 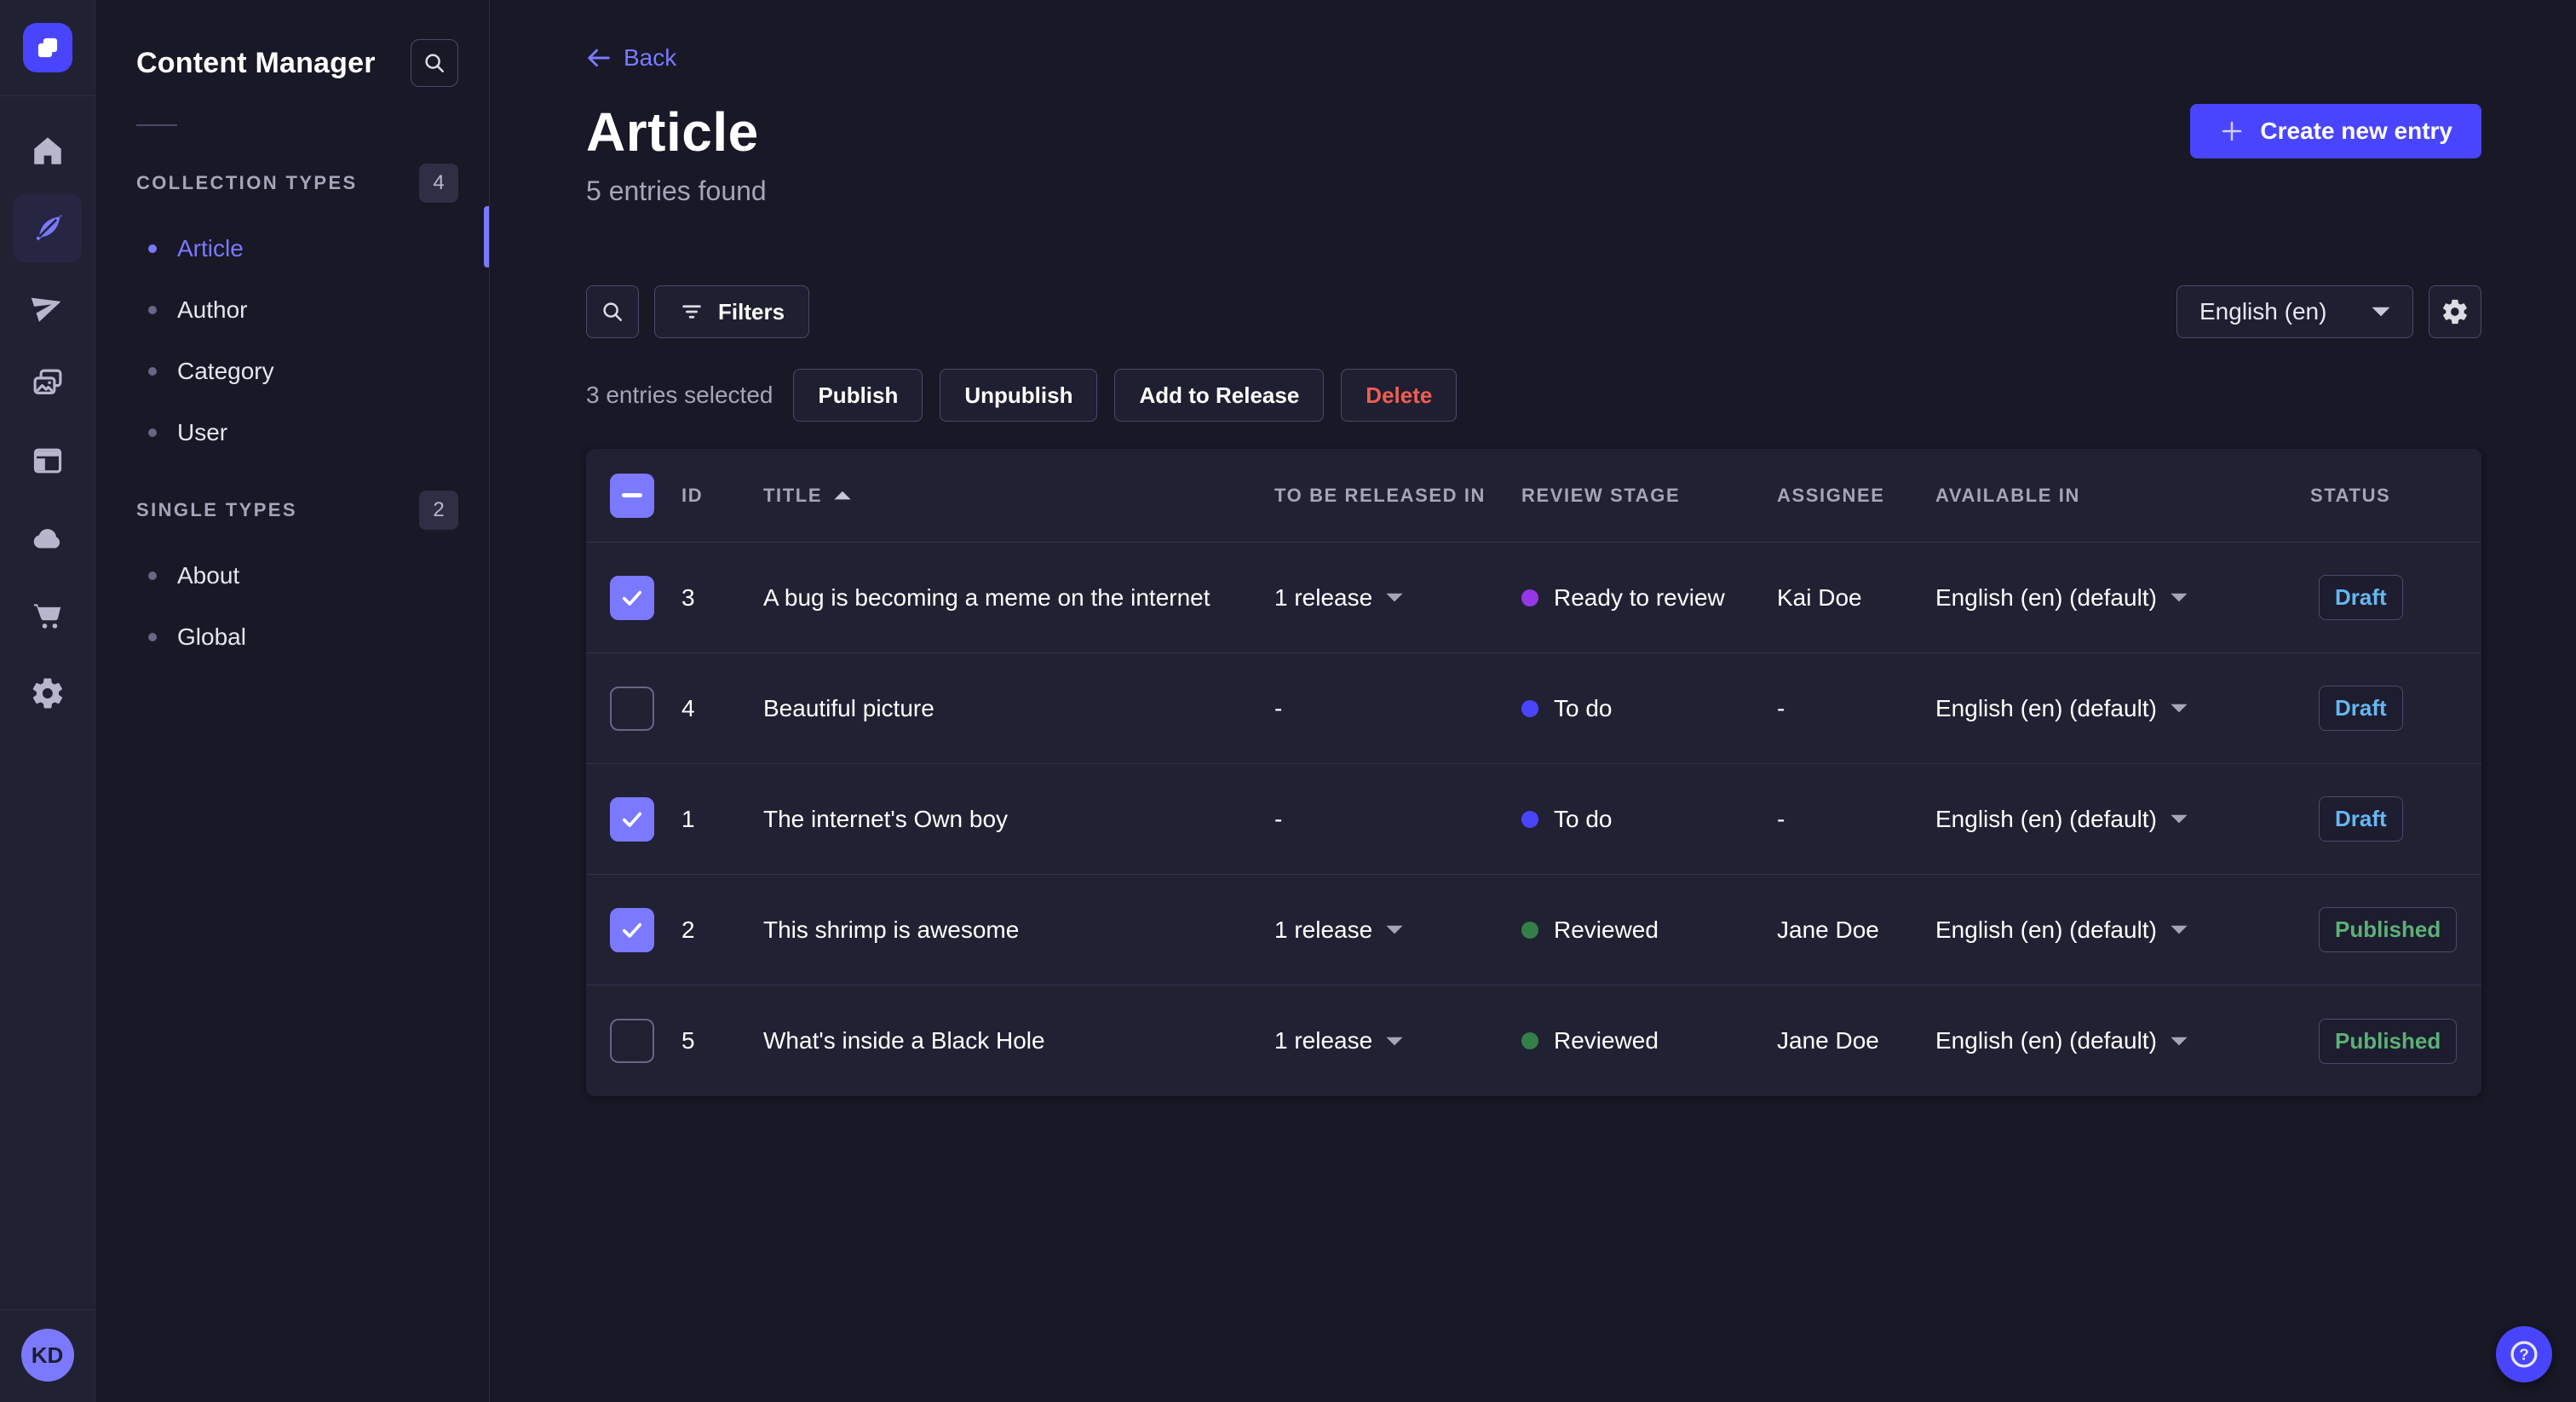 What do you see at coordinates (676, 190) in the screenshot?
I see `entries-count: 5 entries found` at bounding box center [676, 190].